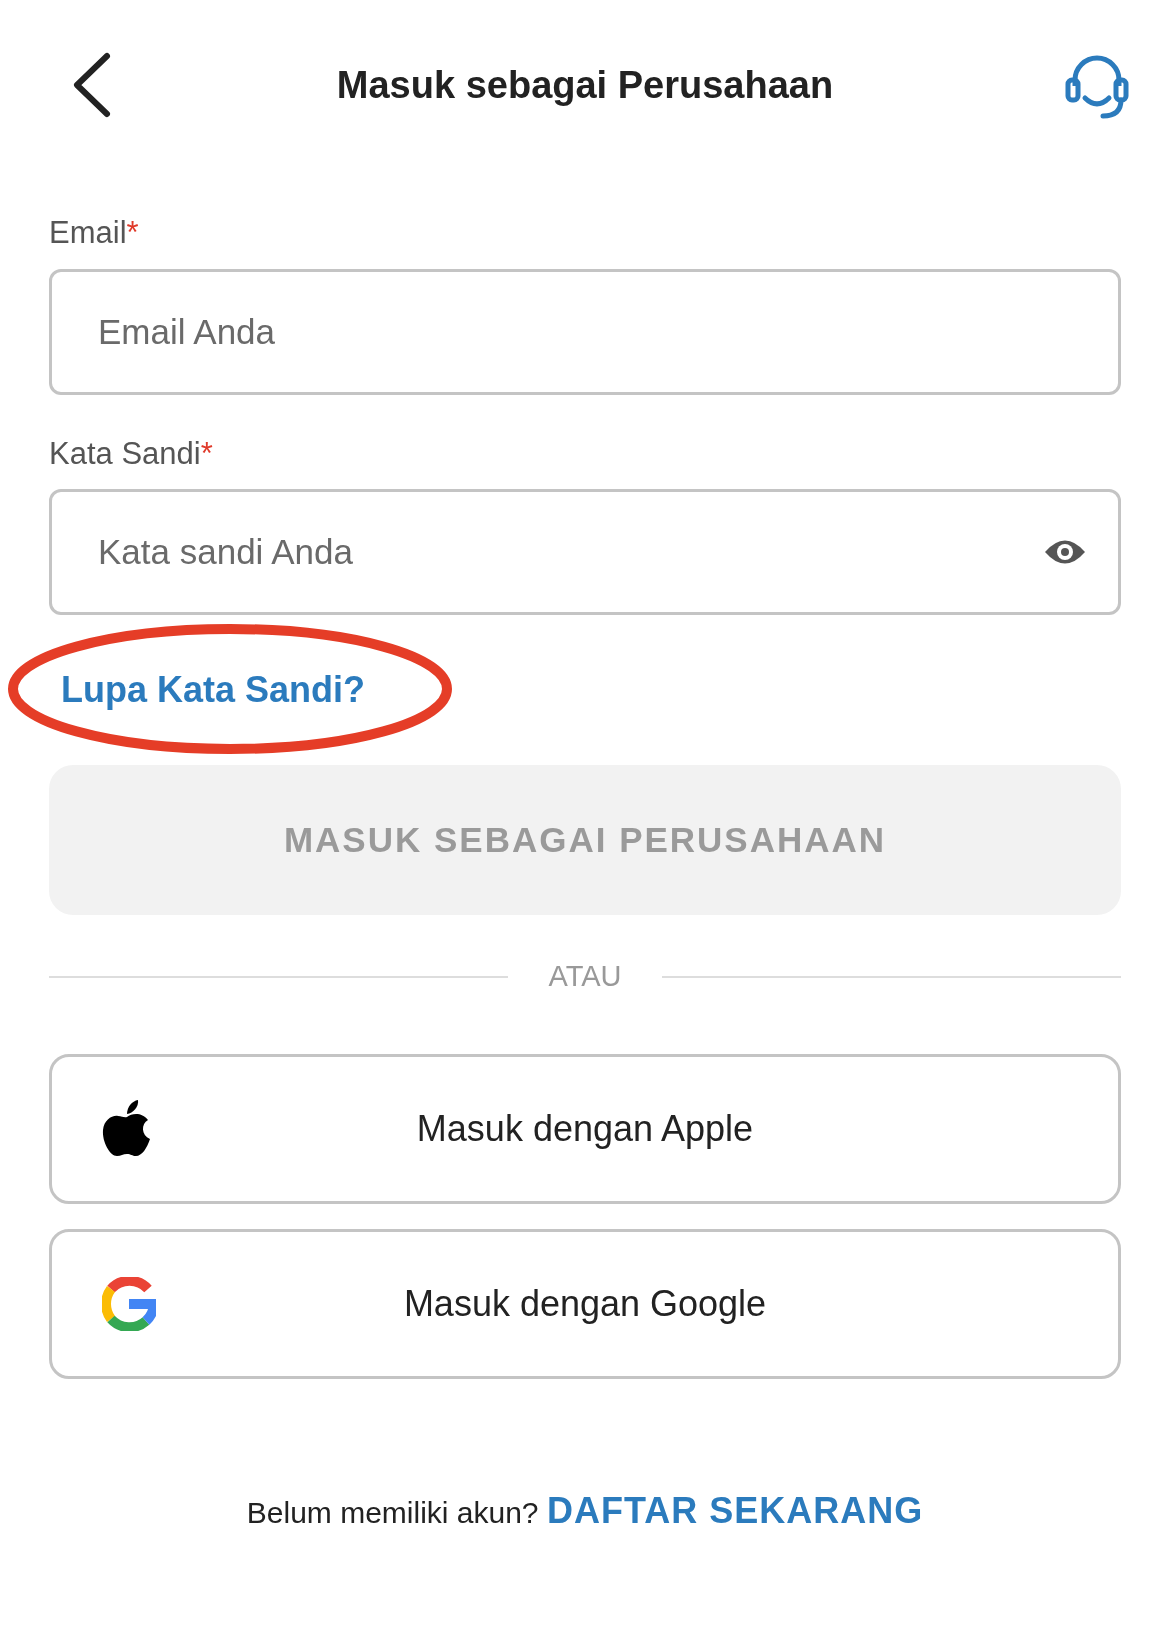  Describe the element at coordinates (585, 1128) in the screenshot. I see `apple-sign-in-button: Masuk dengan Apple` at that location.